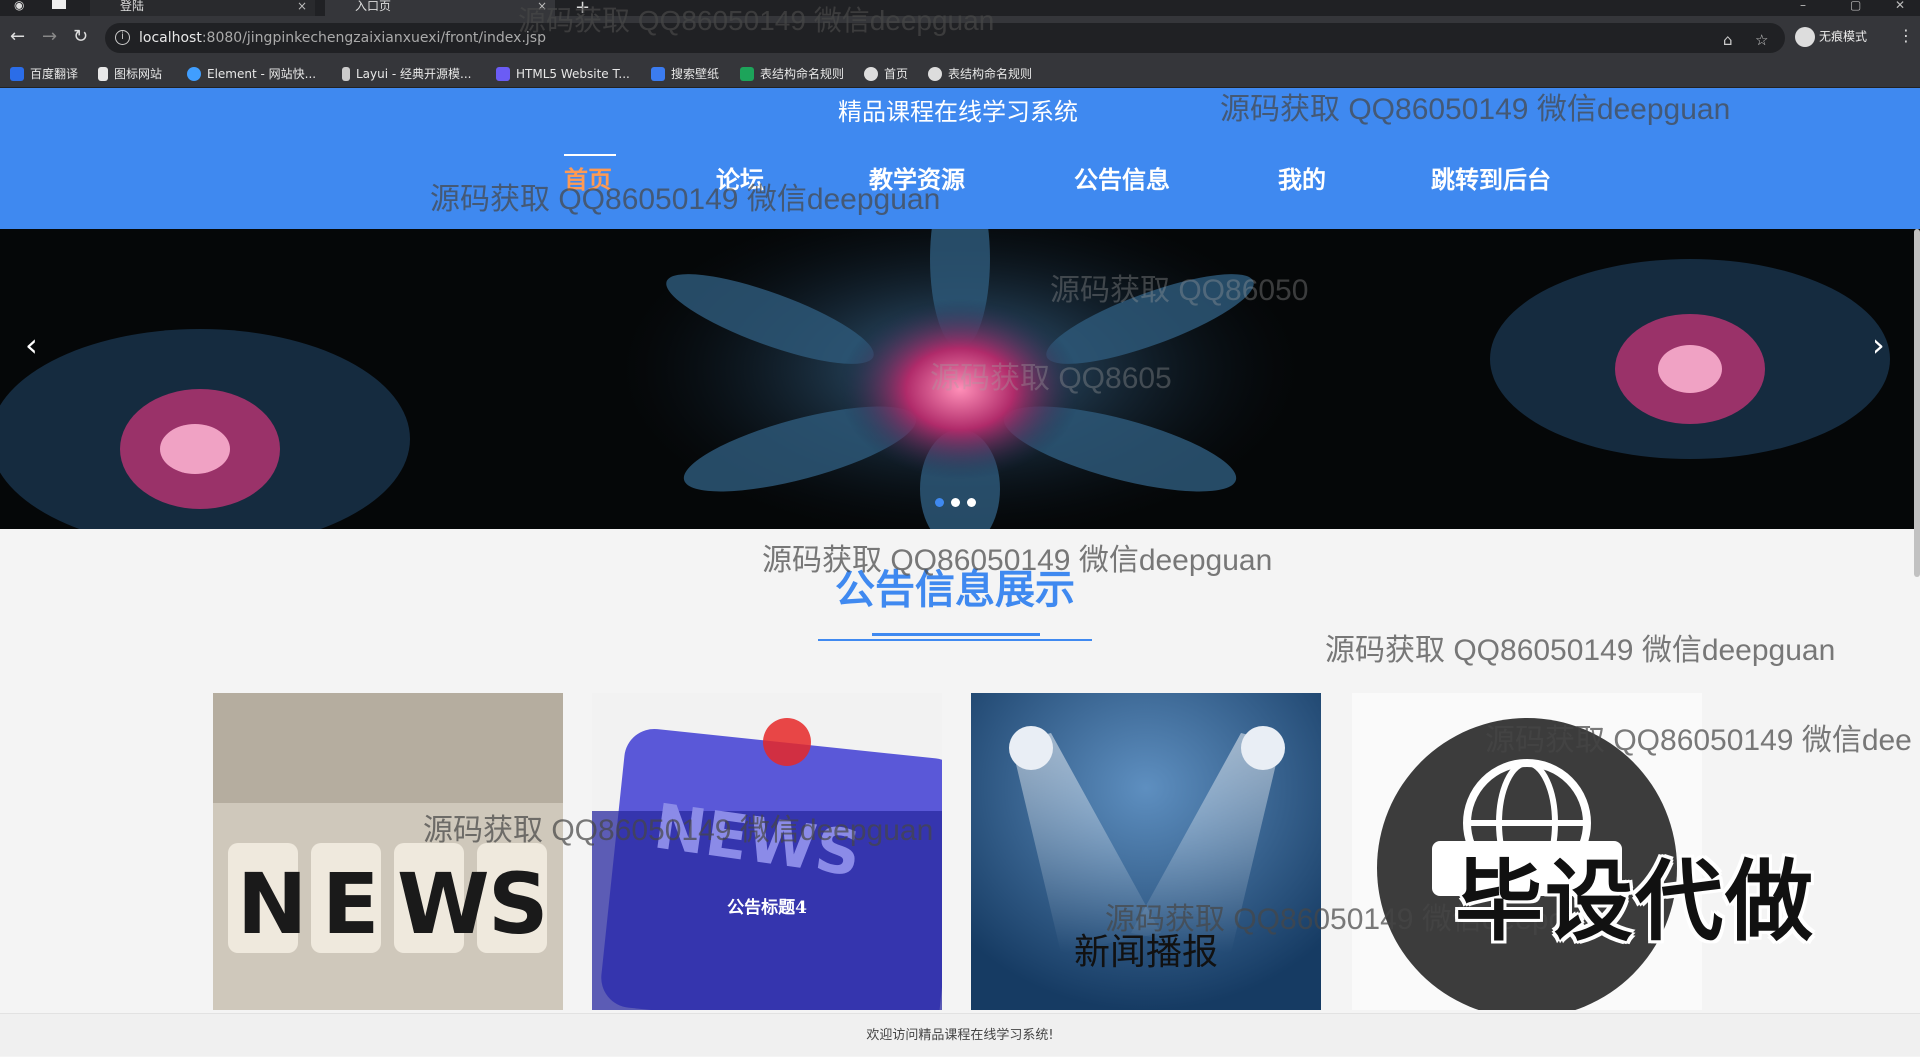 This screenshot has width=1920, height=1057. I want to click on wallpaper-icon, so click(658, 74).